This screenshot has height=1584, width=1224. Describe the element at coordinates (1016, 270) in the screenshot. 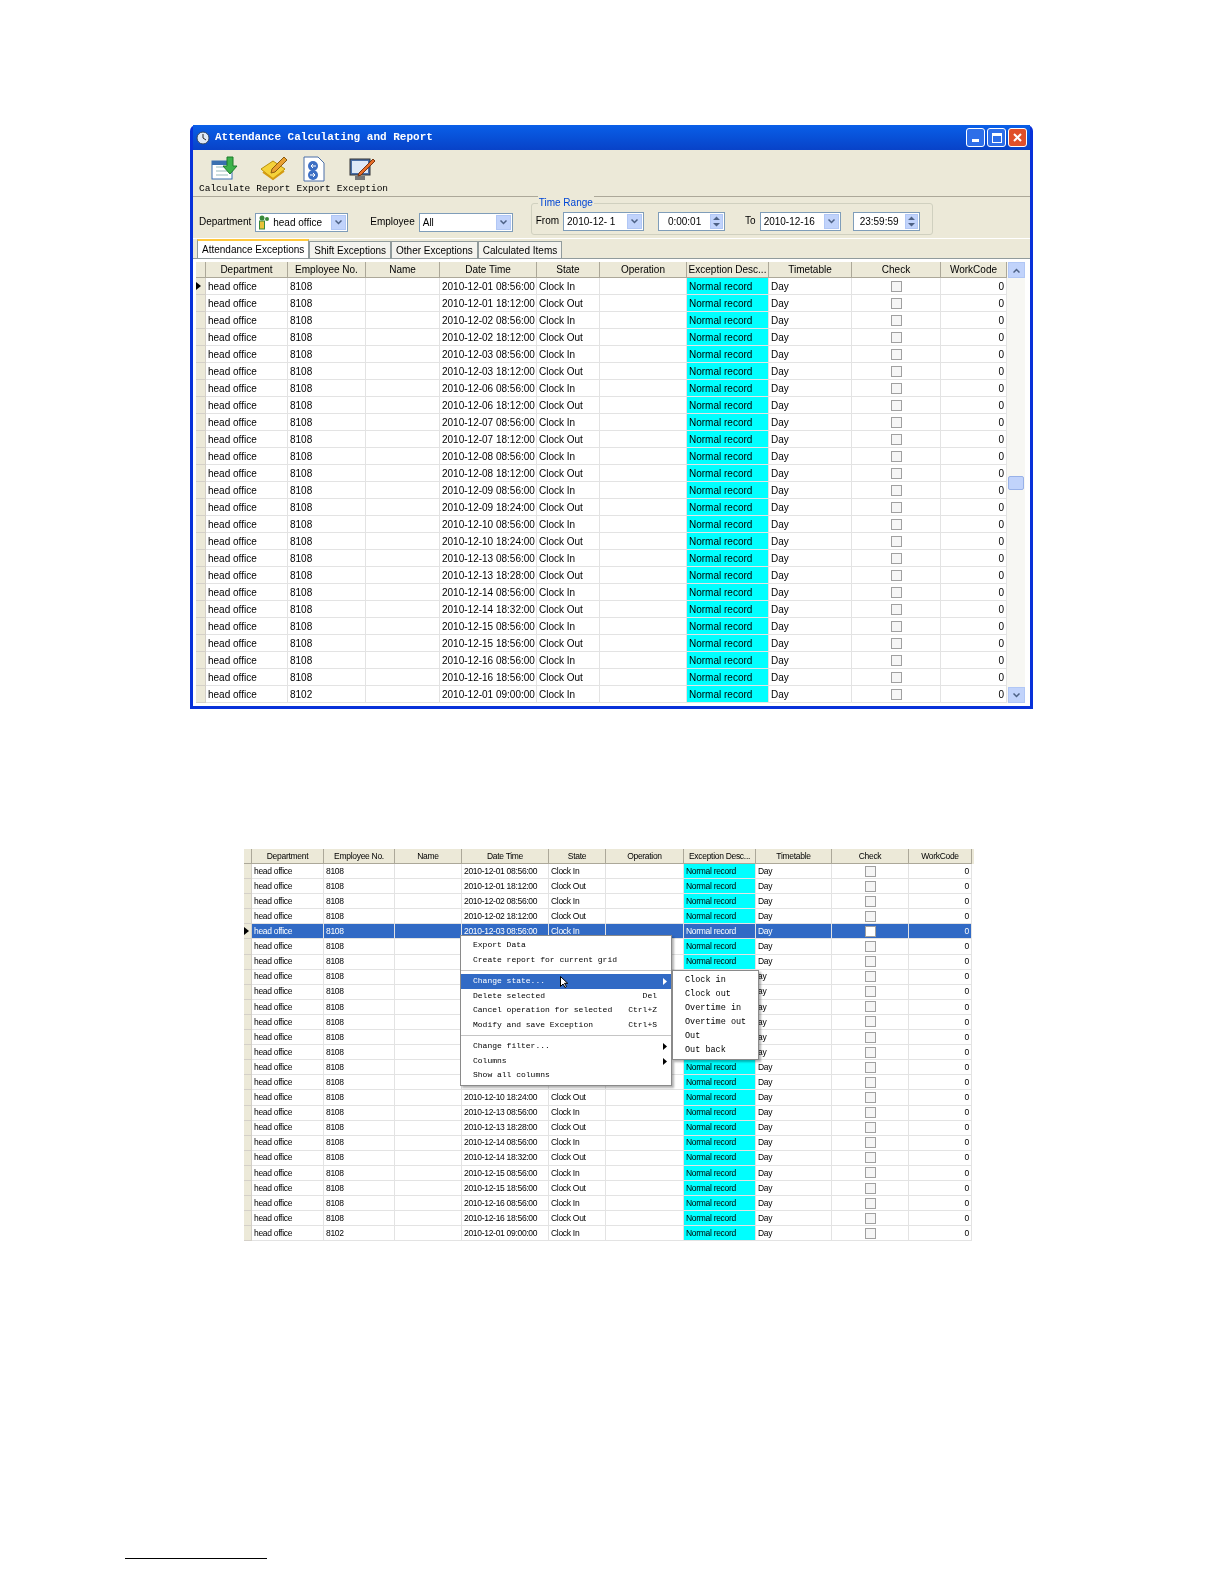

I see `scroll-up-button` at that location.